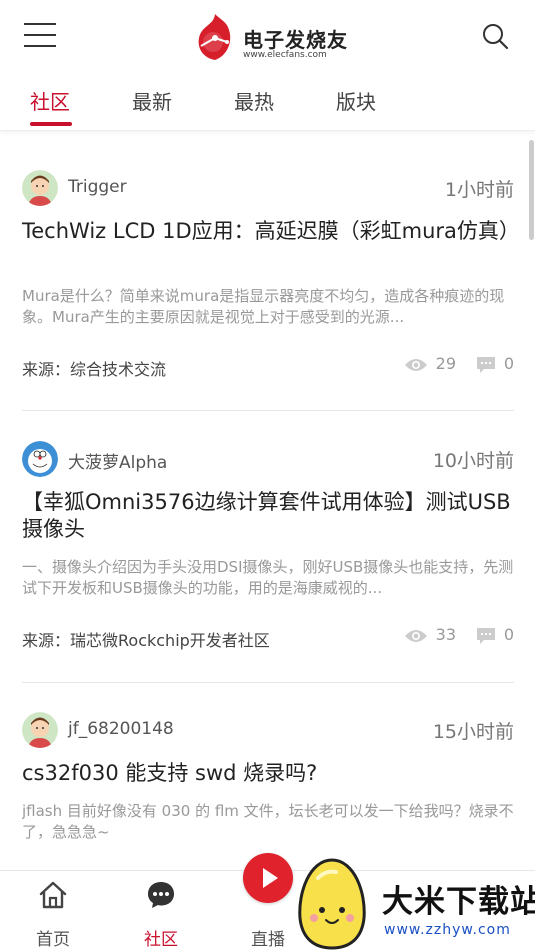 Image resolution: width=535 pixels, height=952 pixels. I want to click on views-count: 33, so click(445, 634).